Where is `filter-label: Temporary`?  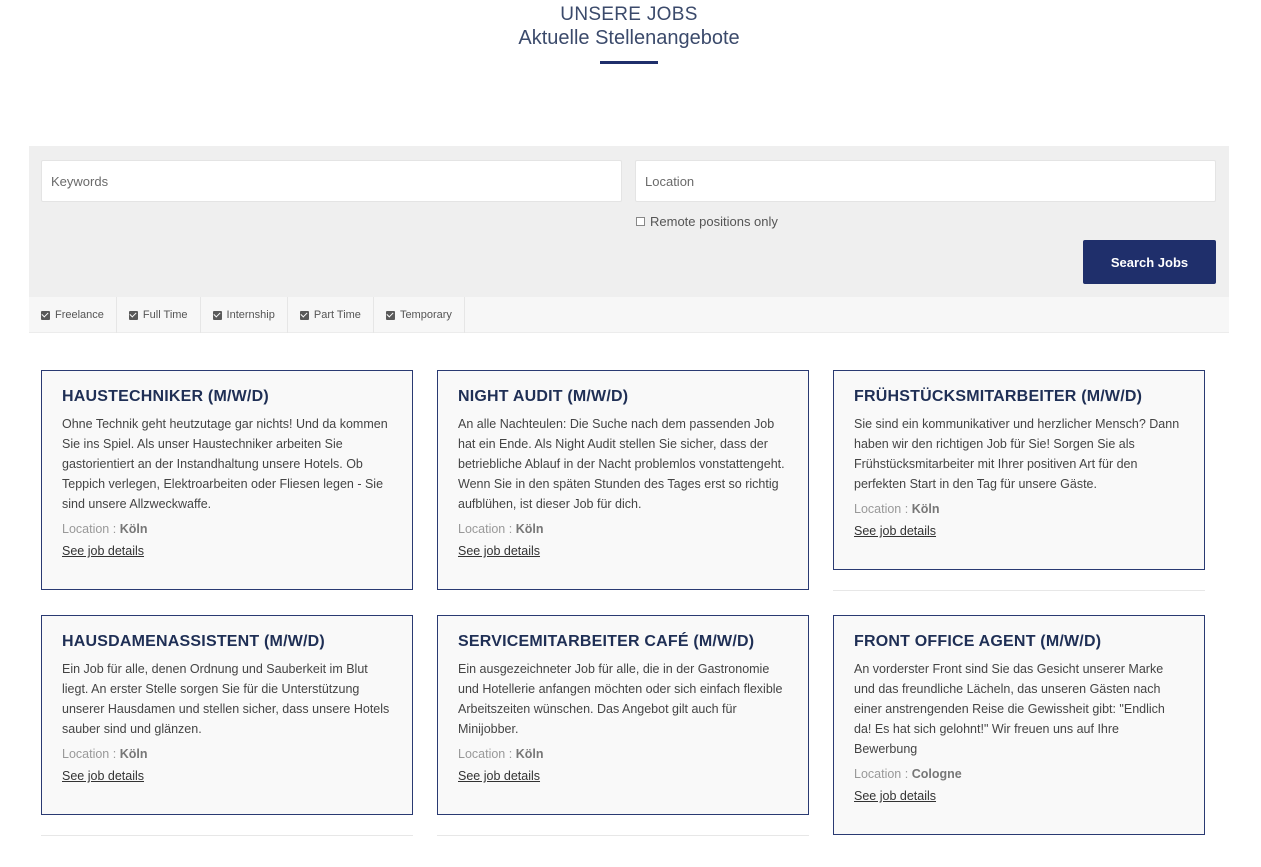
filter-label: Temporary is located at coordinates (425, 315).